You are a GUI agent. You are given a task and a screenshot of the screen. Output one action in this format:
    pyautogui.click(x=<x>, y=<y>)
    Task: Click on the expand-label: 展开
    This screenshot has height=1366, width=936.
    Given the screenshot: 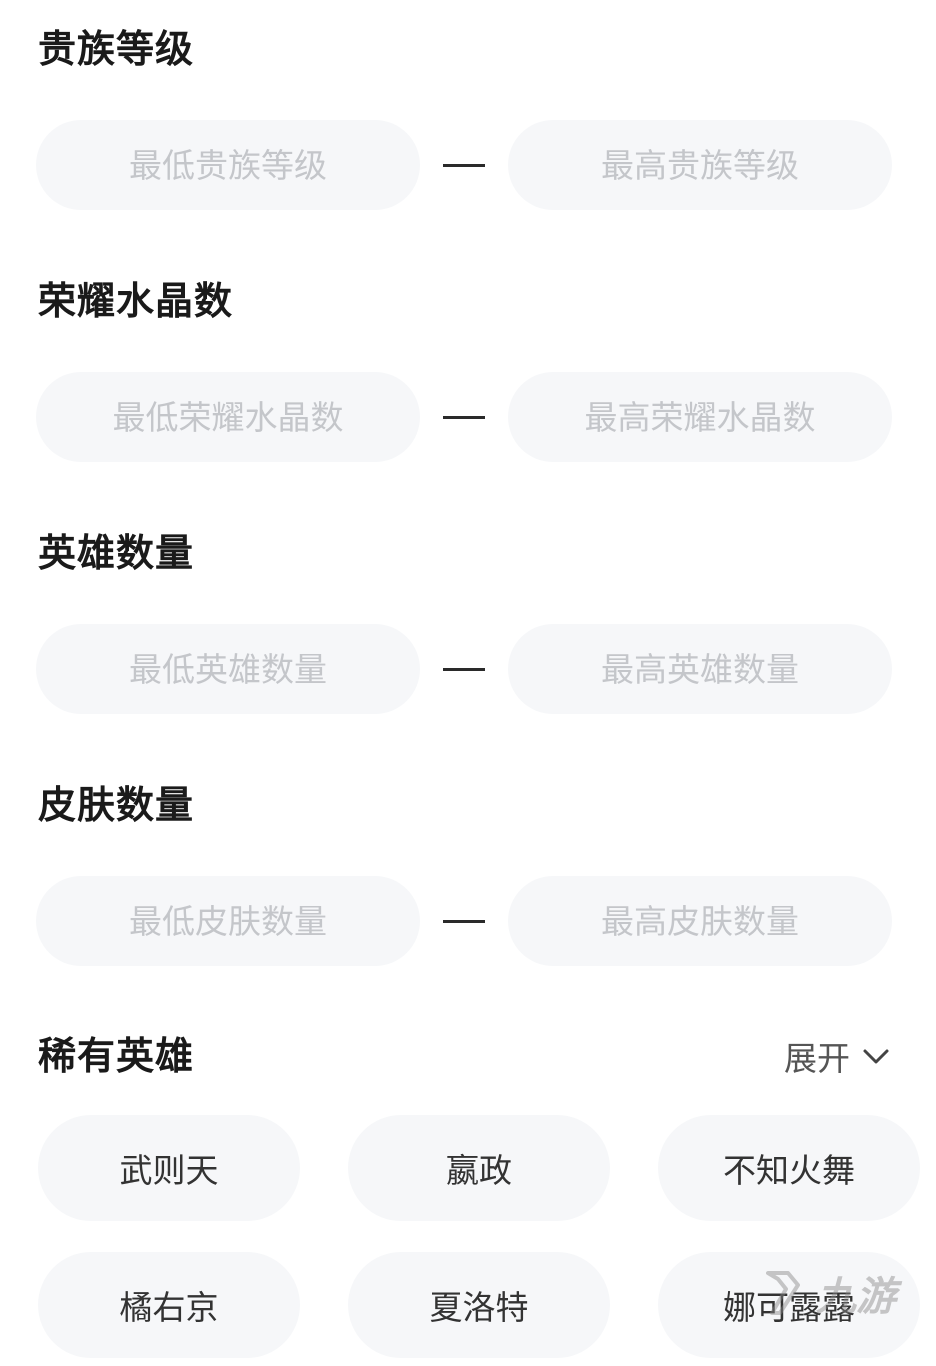 What is the action you would take?
    pyautogui.click(x=817, y=1058)
    